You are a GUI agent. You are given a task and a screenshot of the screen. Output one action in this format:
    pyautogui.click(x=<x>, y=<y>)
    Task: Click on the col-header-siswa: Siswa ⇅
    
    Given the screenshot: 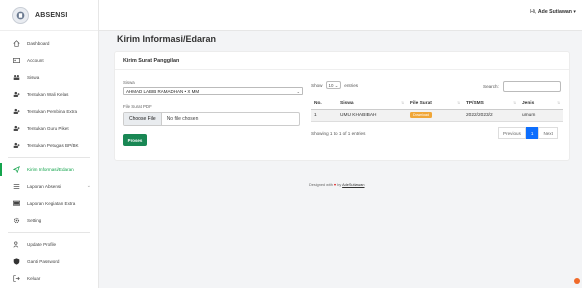 What is the action you would take?
    pyautogui.click(x=372, y=104)
    